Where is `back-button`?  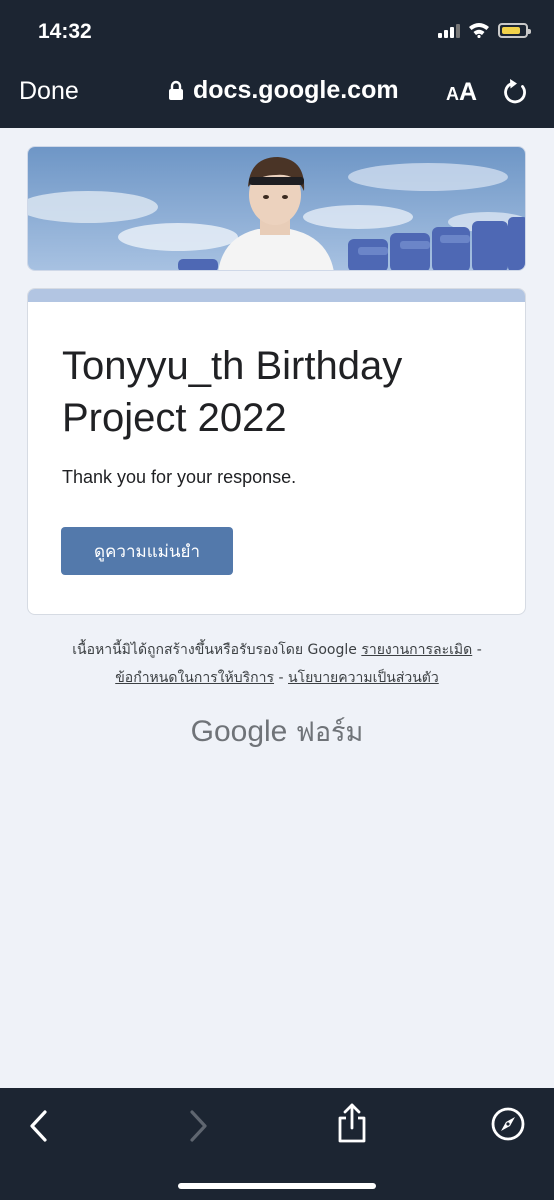 back-button is located at coordinates (39, 1128).